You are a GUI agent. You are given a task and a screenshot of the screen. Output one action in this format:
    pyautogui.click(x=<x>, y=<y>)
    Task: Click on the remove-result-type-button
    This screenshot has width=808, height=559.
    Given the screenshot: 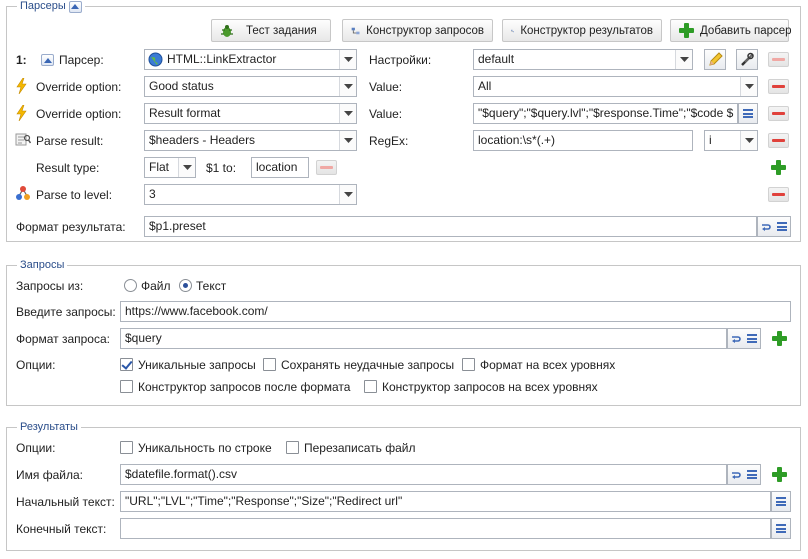 What is the action you would take?
    pyautogui.click(x=326, y=167)
    